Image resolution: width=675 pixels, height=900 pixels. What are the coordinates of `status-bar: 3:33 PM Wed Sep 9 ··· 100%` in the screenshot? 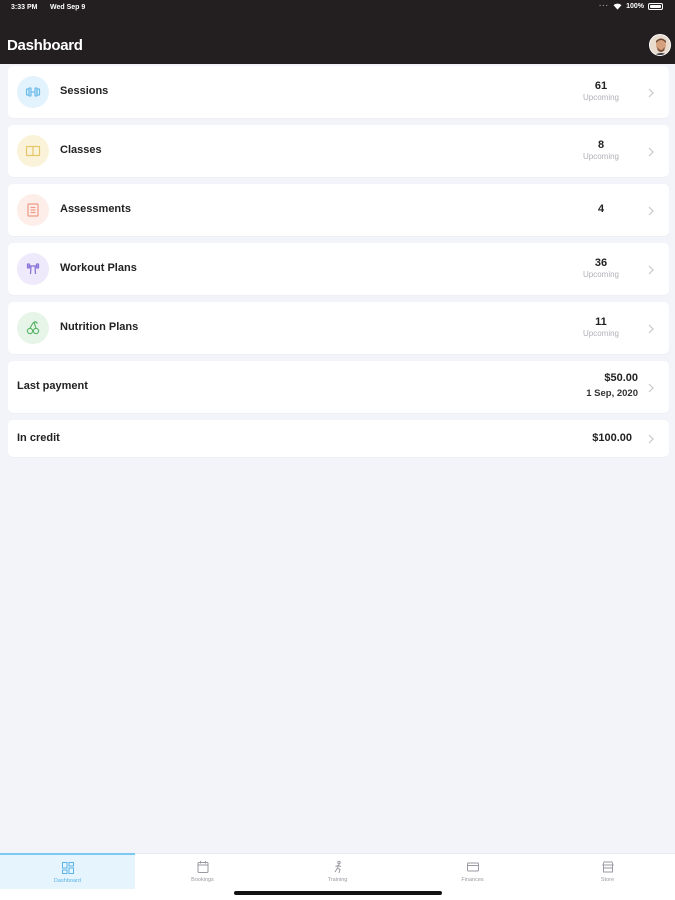 It's located at (337, 9).